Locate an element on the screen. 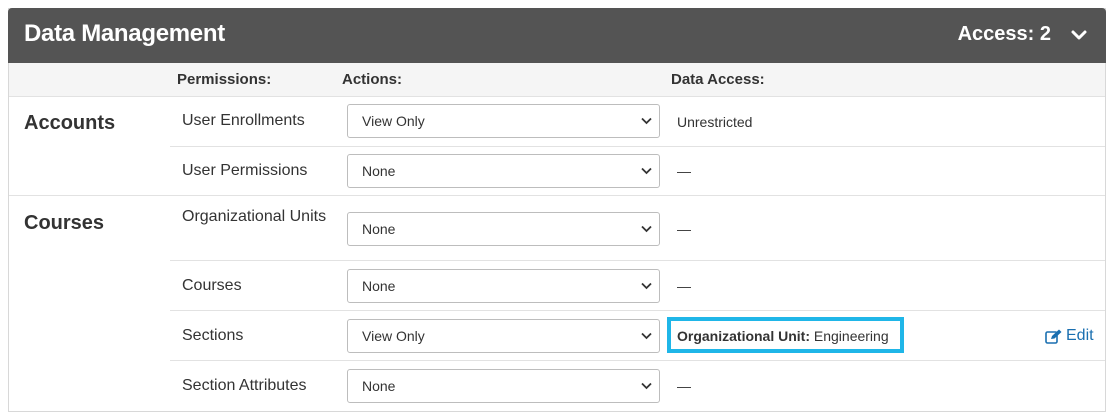  data-access-label: Organizational Unit: is located at coordinates (743, 336).